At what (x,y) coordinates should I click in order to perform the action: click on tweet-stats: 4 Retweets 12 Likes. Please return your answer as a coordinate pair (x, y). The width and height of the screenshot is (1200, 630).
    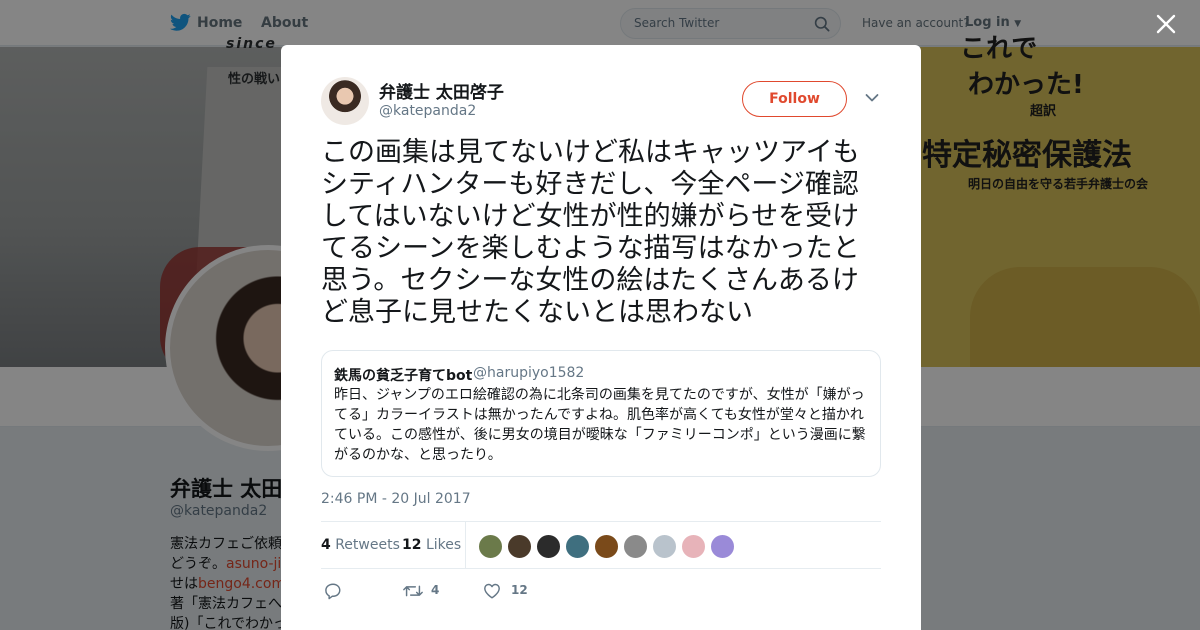
    Looking at the image, I should click on (601, 545).